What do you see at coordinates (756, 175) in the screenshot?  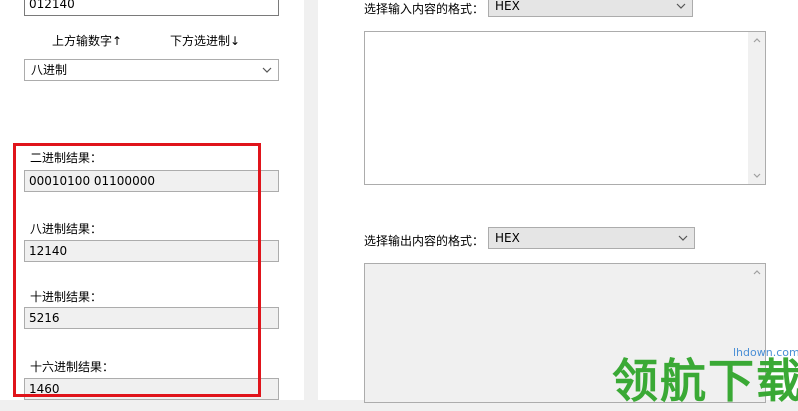 I see `scroll-down-icon` at bounding box center [756, 175].